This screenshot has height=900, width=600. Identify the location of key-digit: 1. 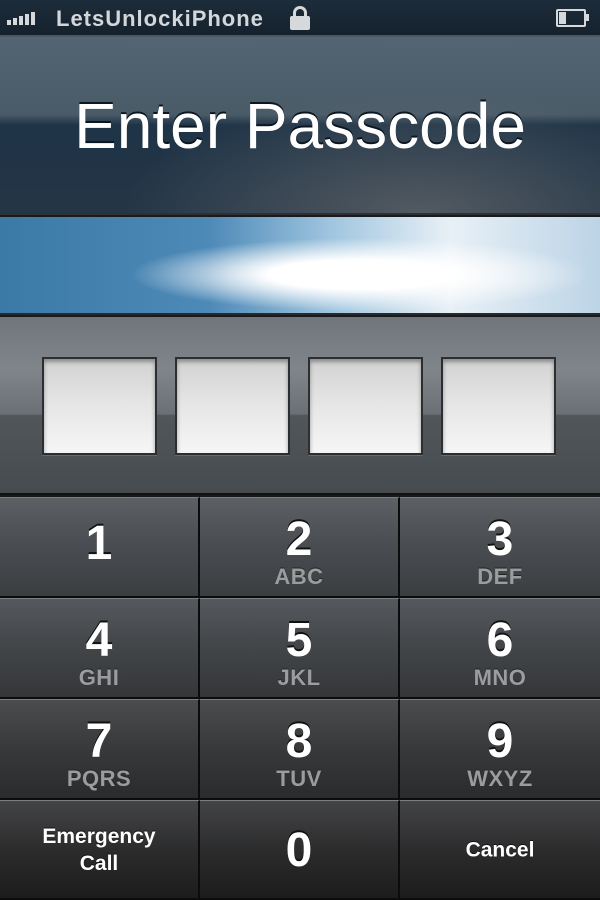
(99, 543).